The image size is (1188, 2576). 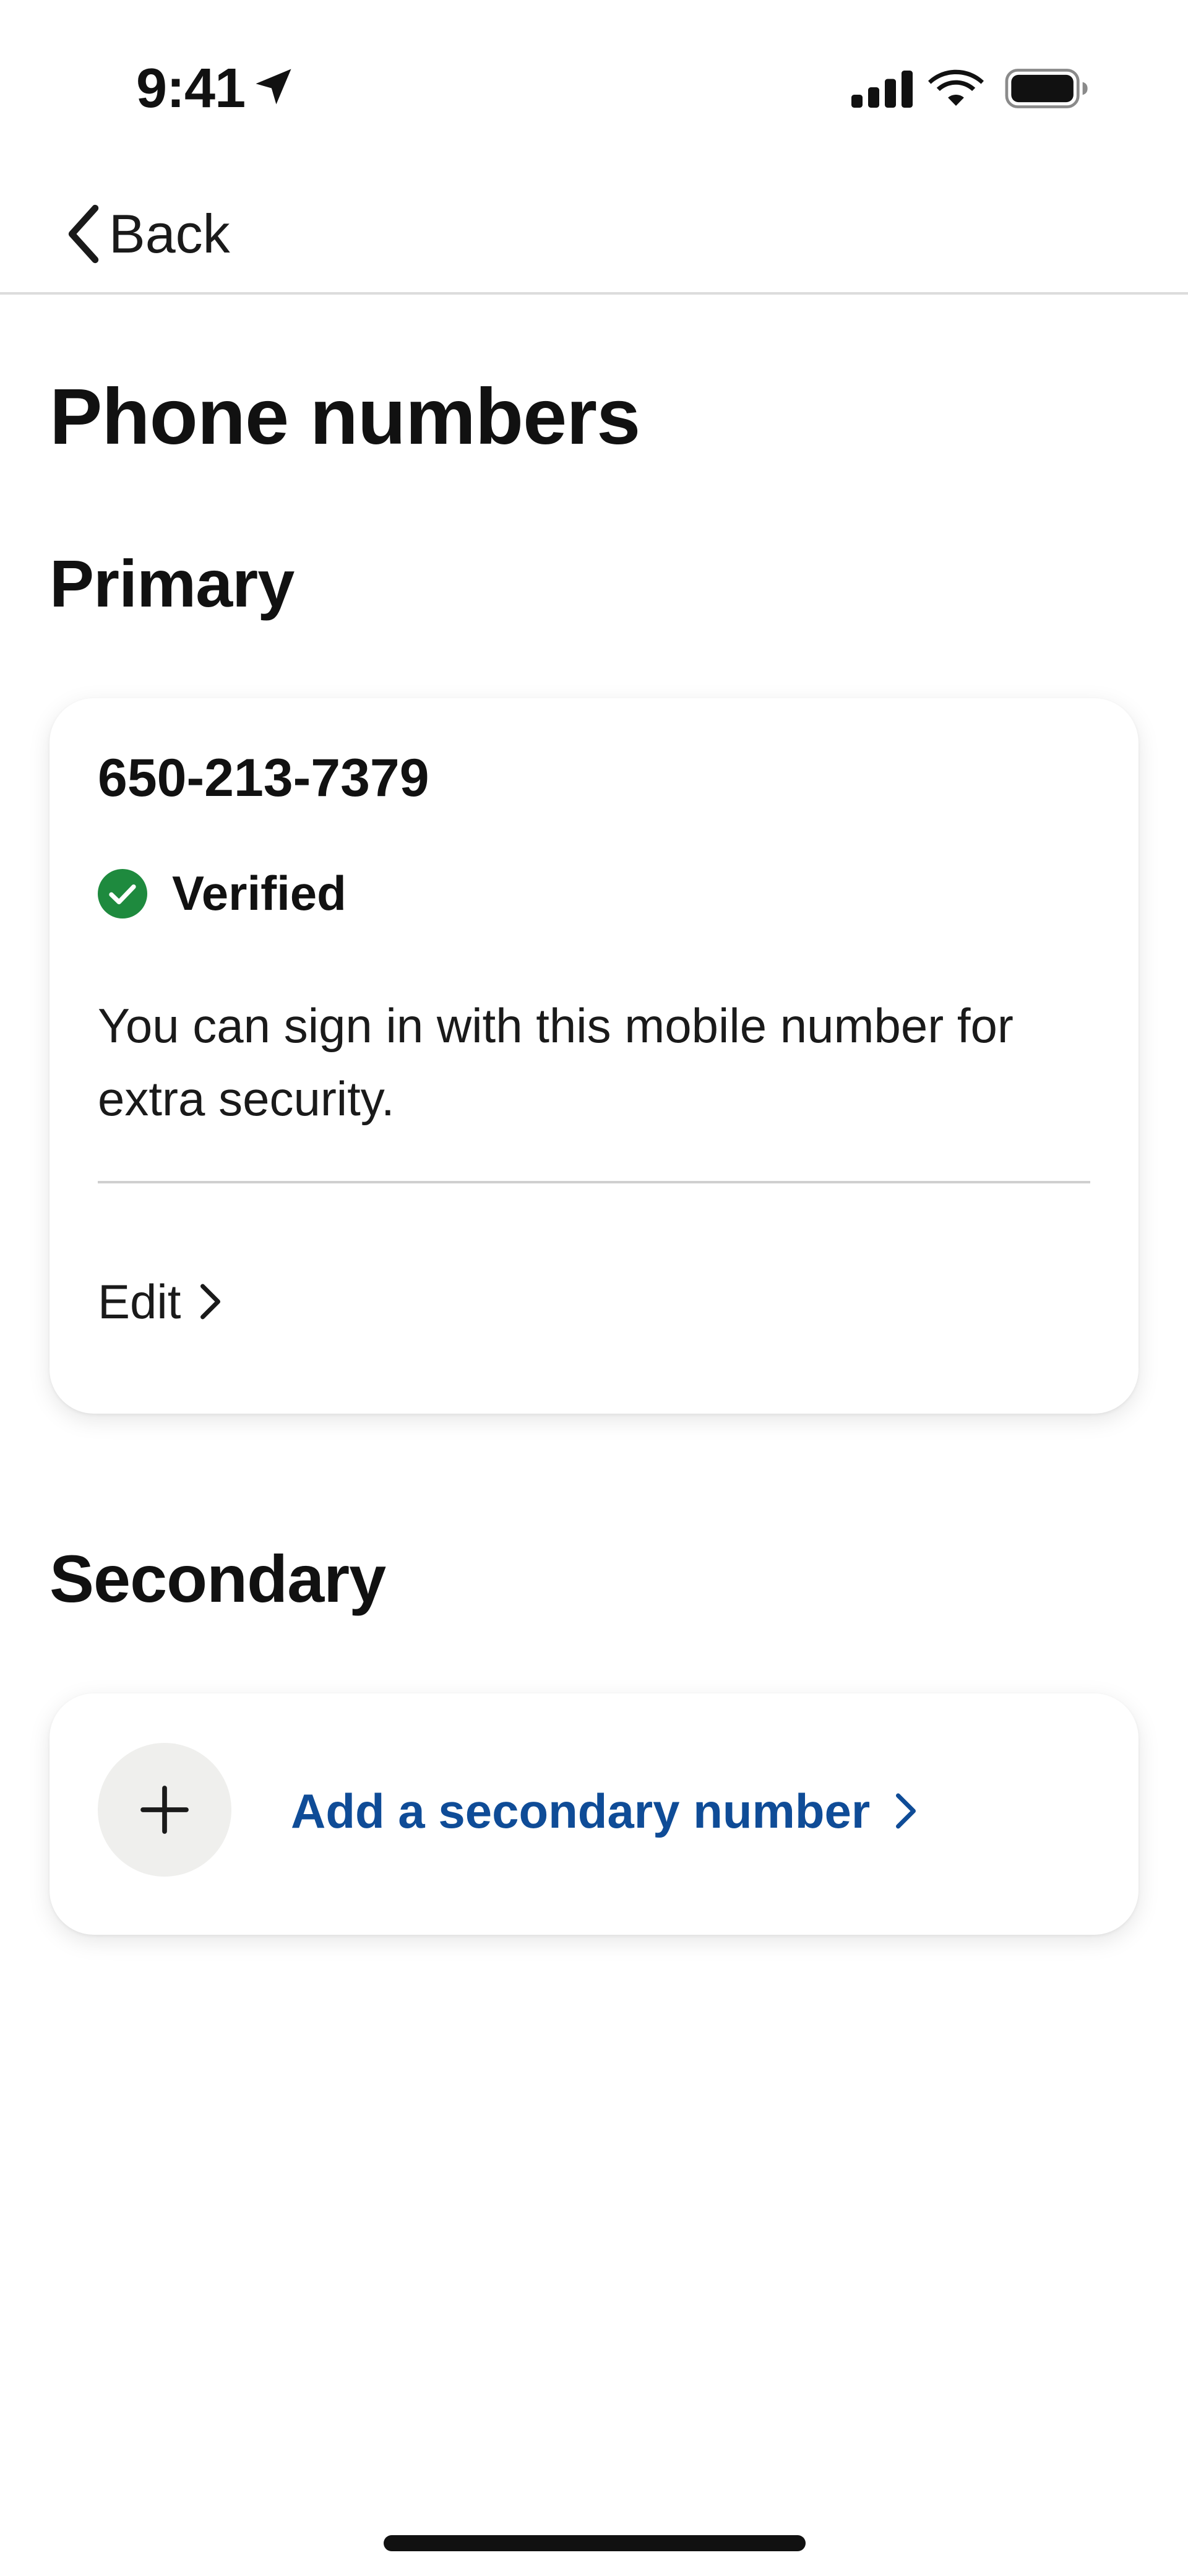 I want to click on edit-button: Edit, so click(x=161, y=1302).